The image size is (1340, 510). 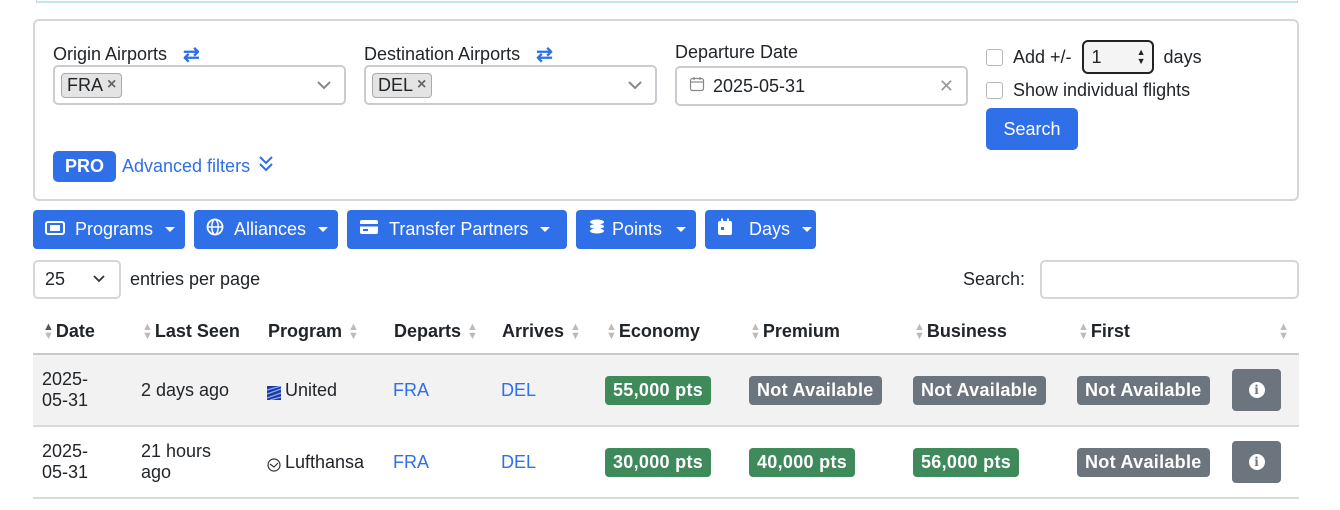 I want to click on column-header-last-seen: ▲ ▼ Last Seen, so click(x=195, y=332).